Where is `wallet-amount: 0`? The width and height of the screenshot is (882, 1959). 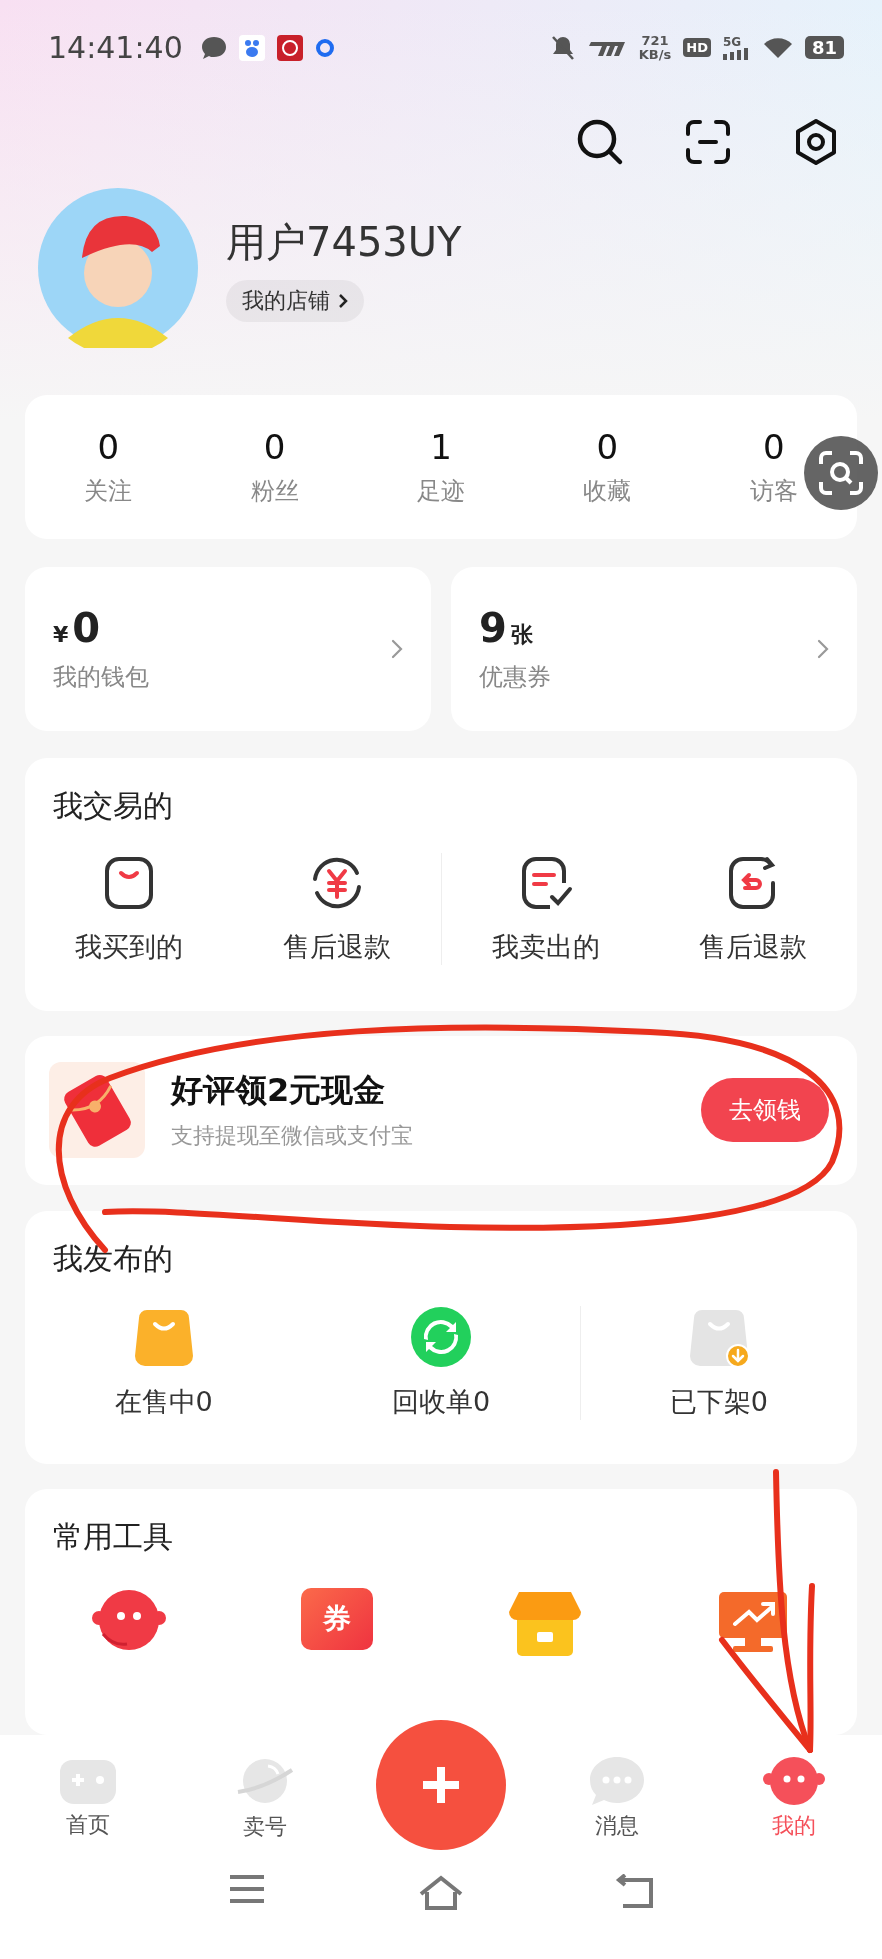 wallet-amount: 0 is located at coordinates (86, 627).